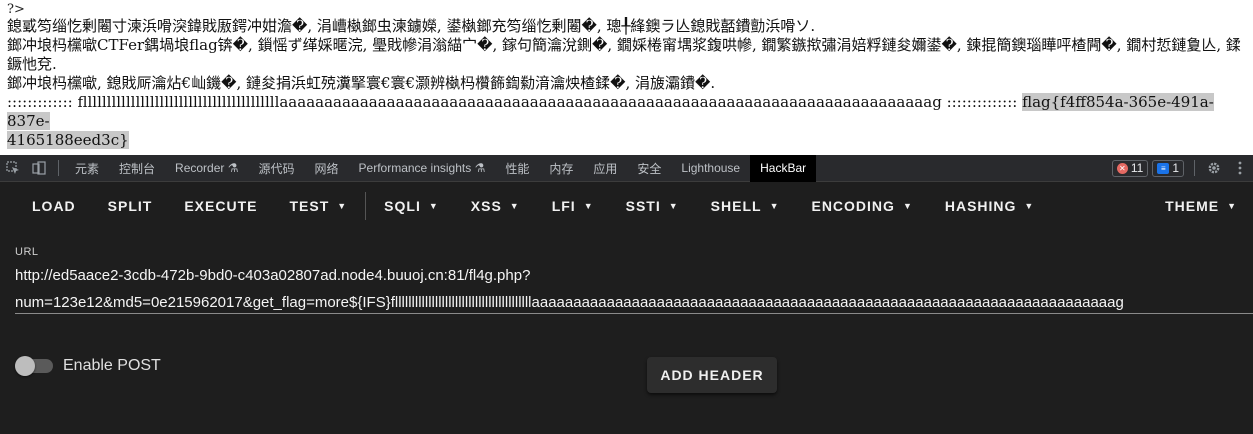 The image size is (1253, 434). I want to click on sqli-menu-label: SQLI, so click(402, 206).